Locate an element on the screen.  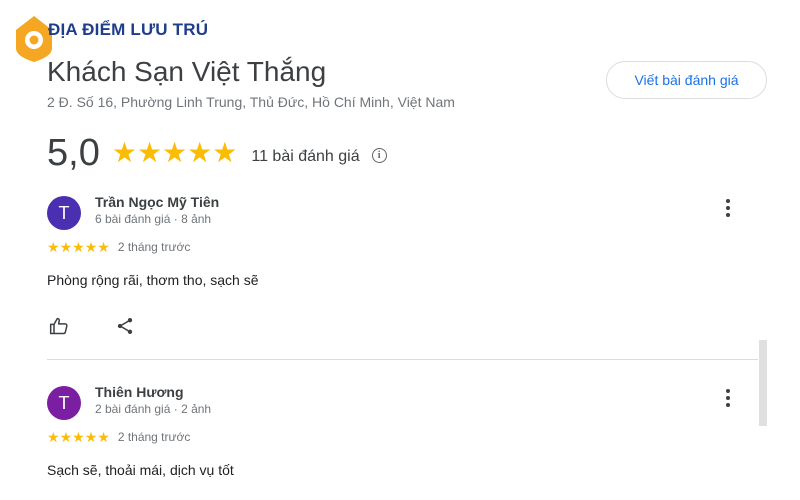
rating-summary: 5,0 ★ ★ ★ ★ ★ 11 bài đánh giá i is located at coordinates (217, 153).